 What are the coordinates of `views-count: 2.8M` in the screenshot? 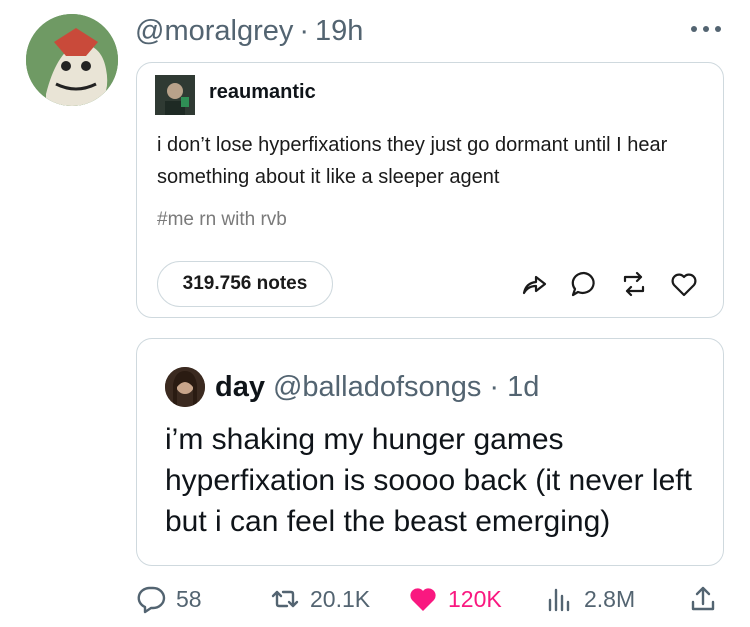 It's located at (610, 598).